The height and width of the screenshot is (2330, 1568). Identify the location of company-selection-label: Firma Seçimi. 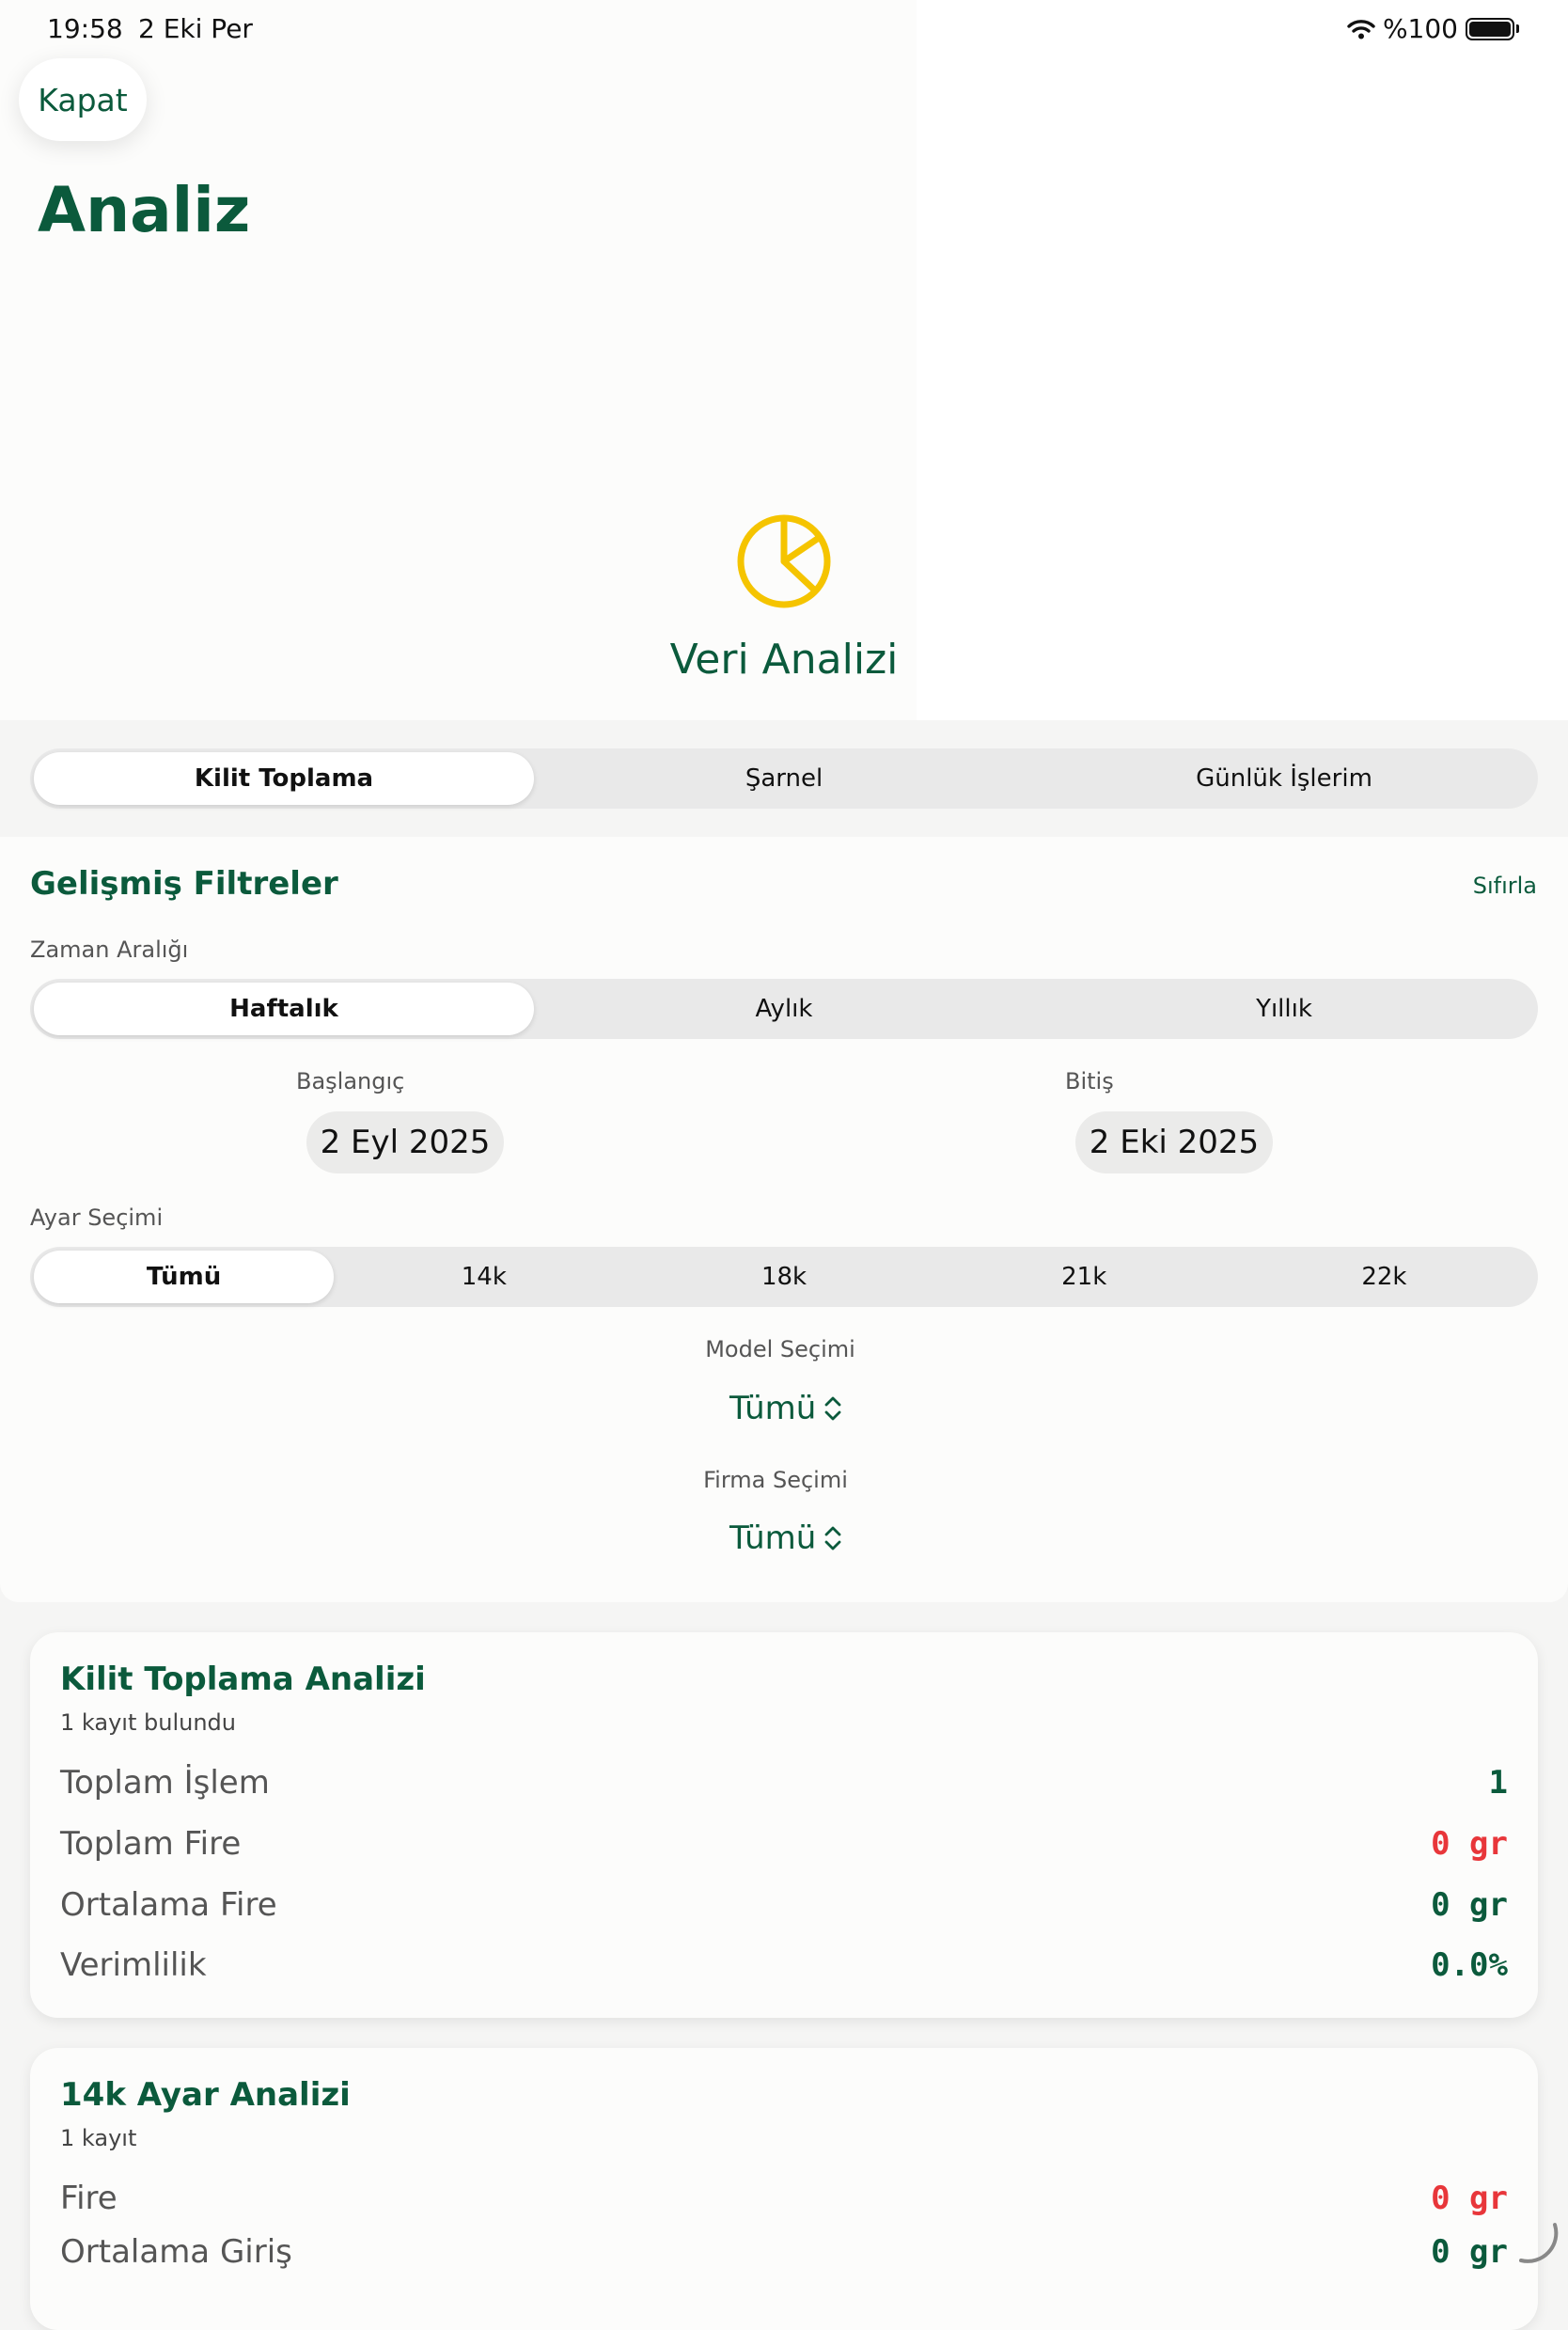
(775, 1480).